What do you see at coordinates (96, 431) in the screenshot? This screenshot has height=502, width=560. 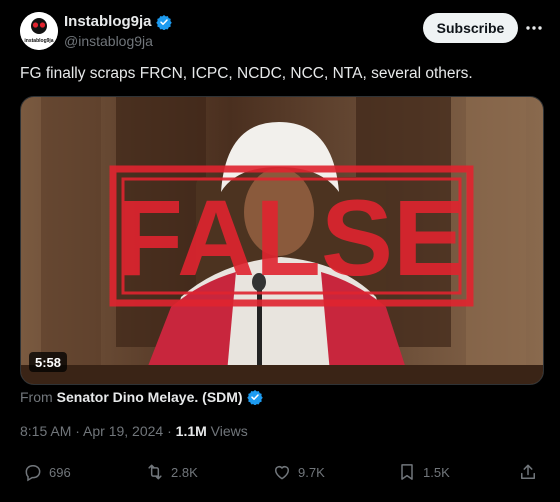 I see `tweet-timestamp: 8:15 AM · Apr 19, 2024 ·` at bounding box center [96, 431].